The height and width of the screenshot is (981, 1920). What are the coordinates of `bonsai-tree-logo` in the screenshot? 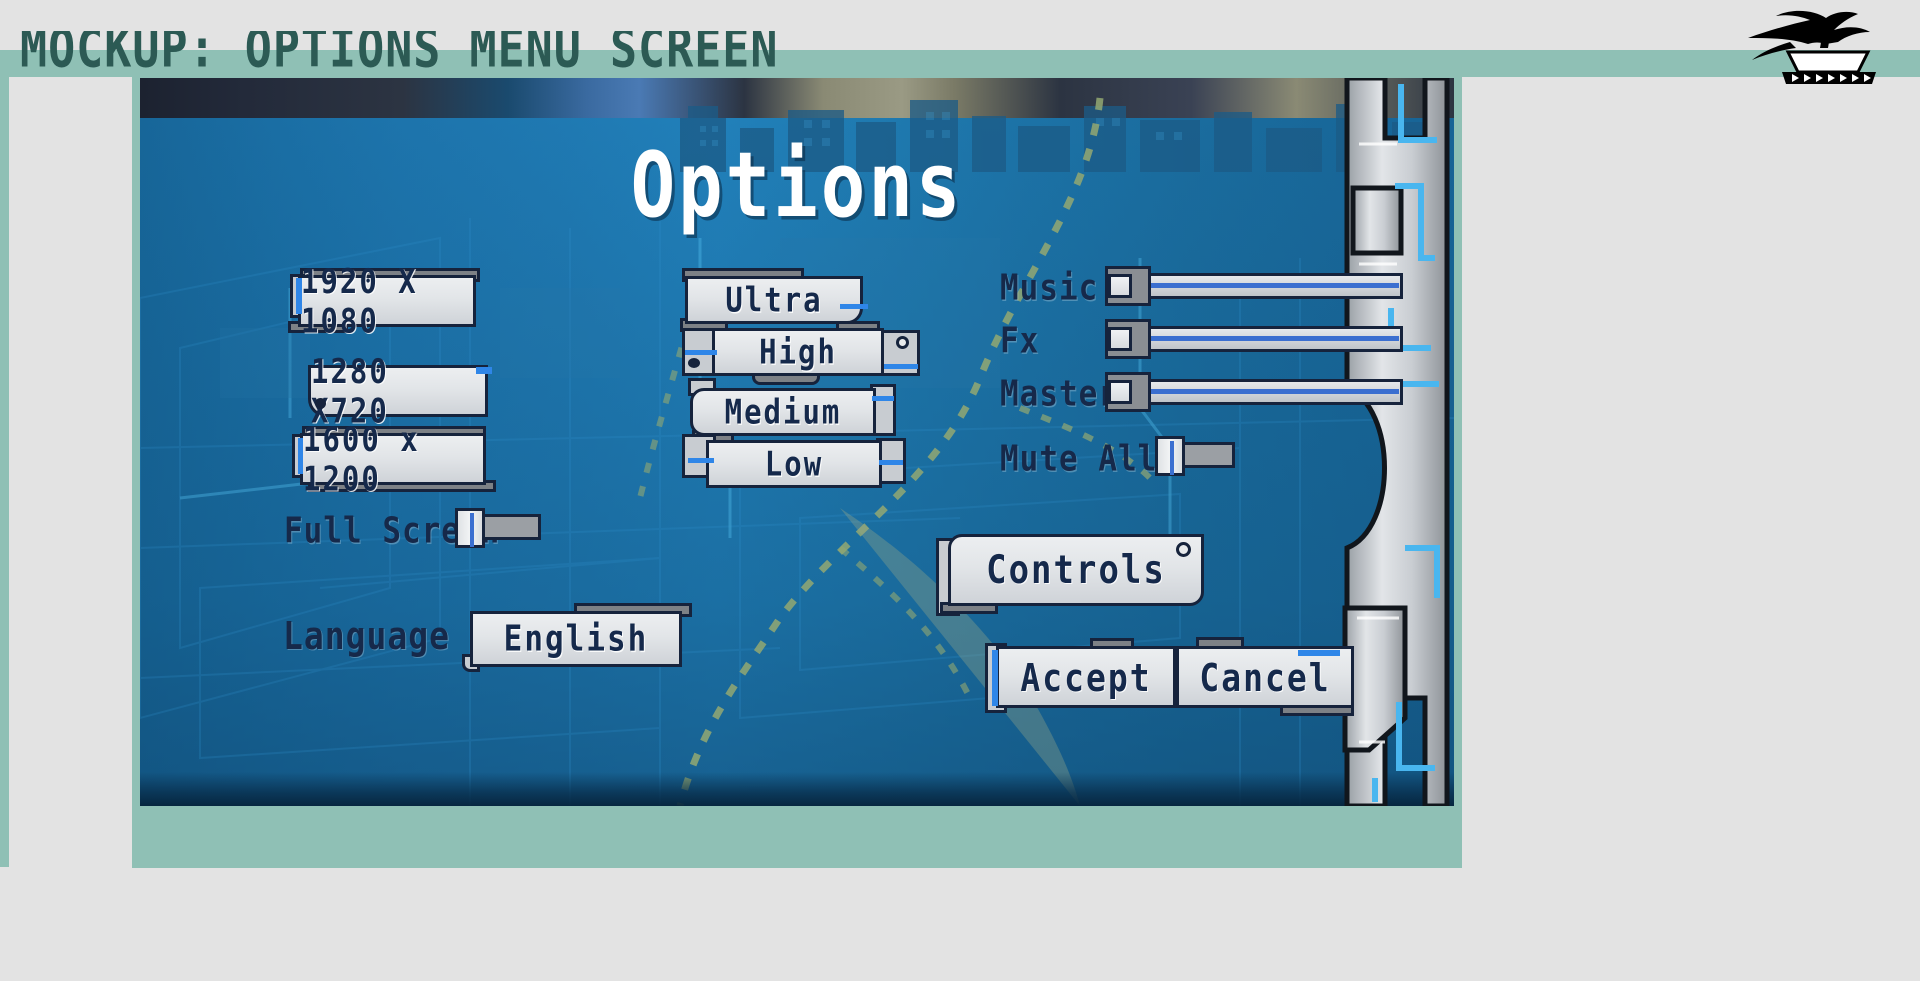 It's located at (1812, 47).